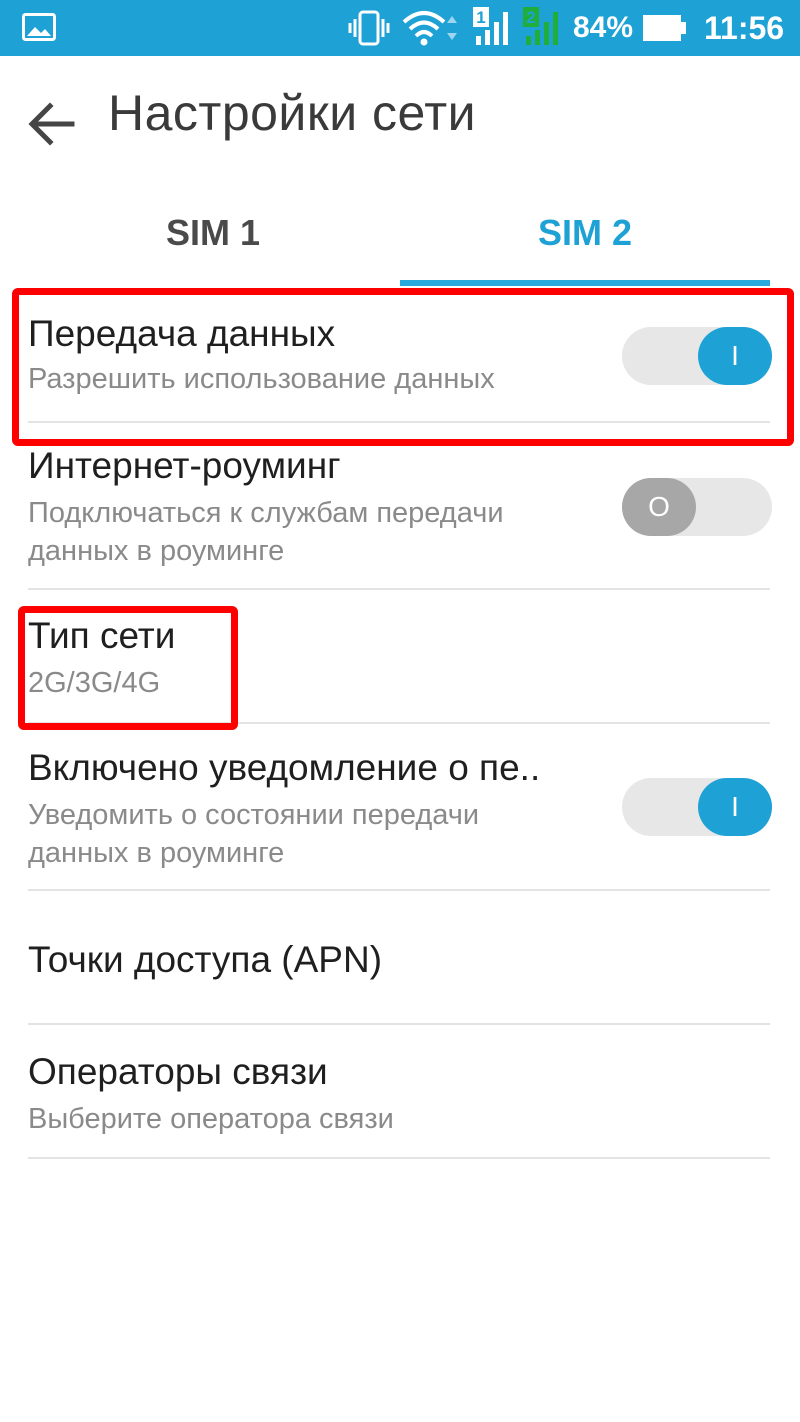 The image size is (800, 1422). Describe the element at coordinates (544, 29) in the screenshot. I see `sim2-signal-icon: 2` at that location.